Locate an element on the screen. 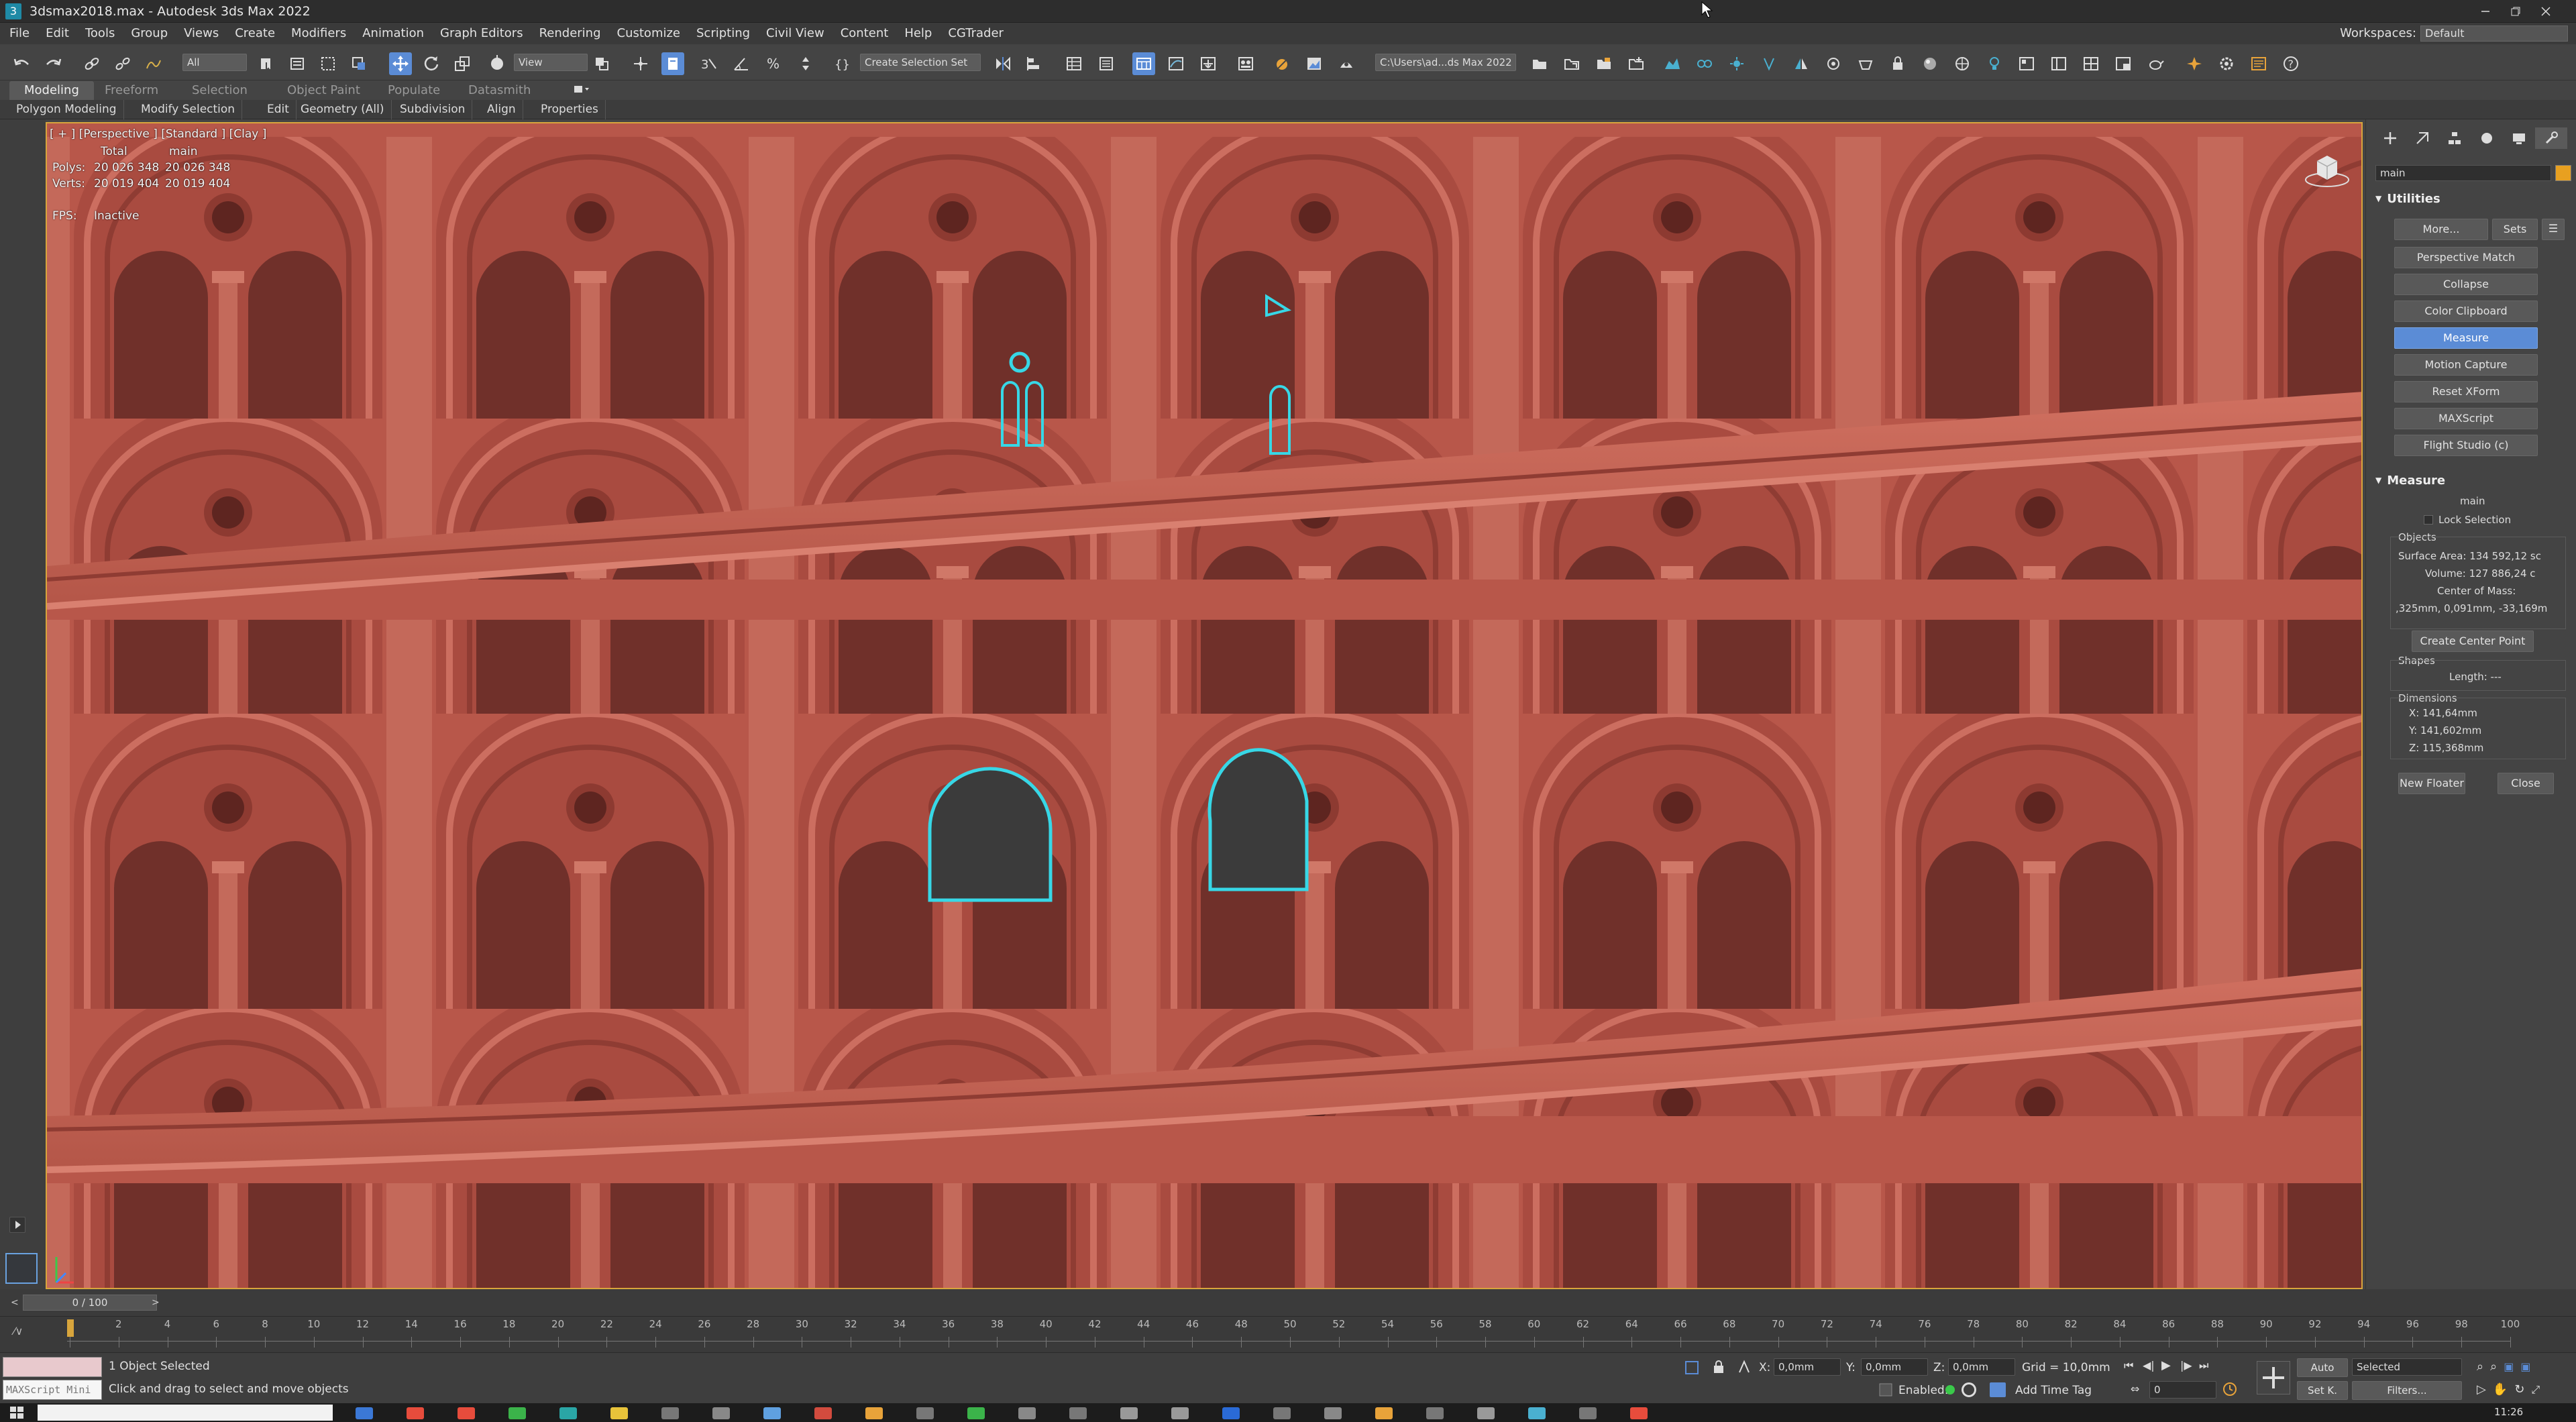 The height and width of the screenshot is (1422, 2576). map-icon is located at coordinates (1962, 64).